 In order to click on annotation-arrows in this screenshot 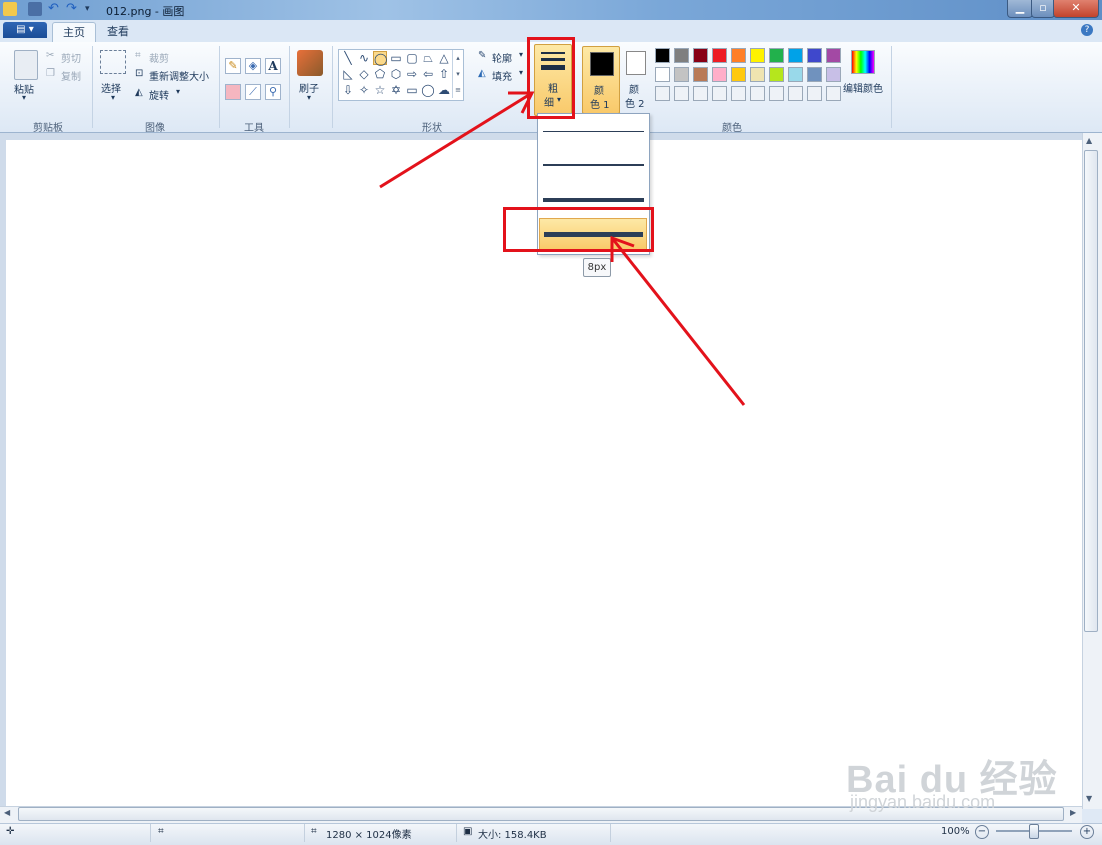, I will do `click(562, 248)`.